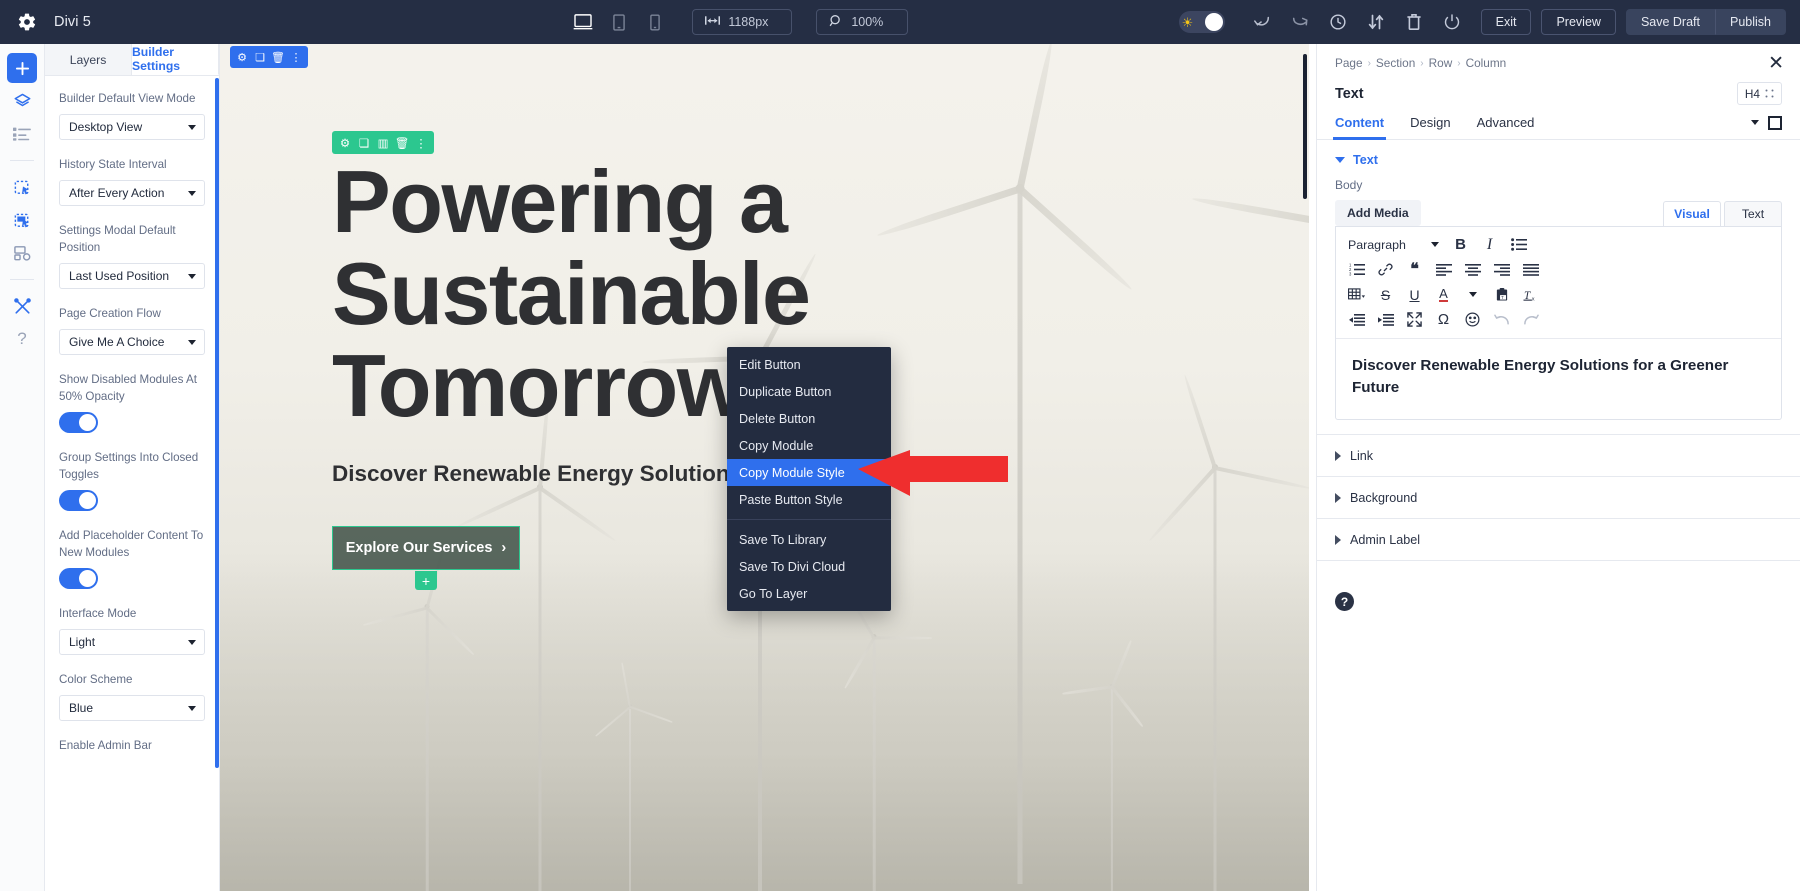 The image size is (1800, 891). Describe the element at coordinates (583, 22) in the screenshot. I see `desktop-view-icon` at that location.